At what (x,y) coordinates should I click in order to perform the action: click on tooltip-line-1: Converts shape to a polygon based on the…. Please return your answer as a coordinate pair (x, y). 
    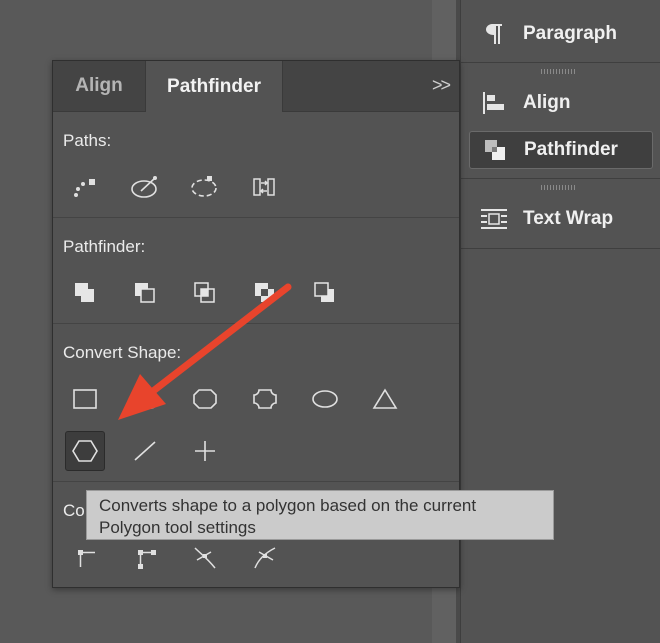
    Looking at the image, I should click on (288, 505).